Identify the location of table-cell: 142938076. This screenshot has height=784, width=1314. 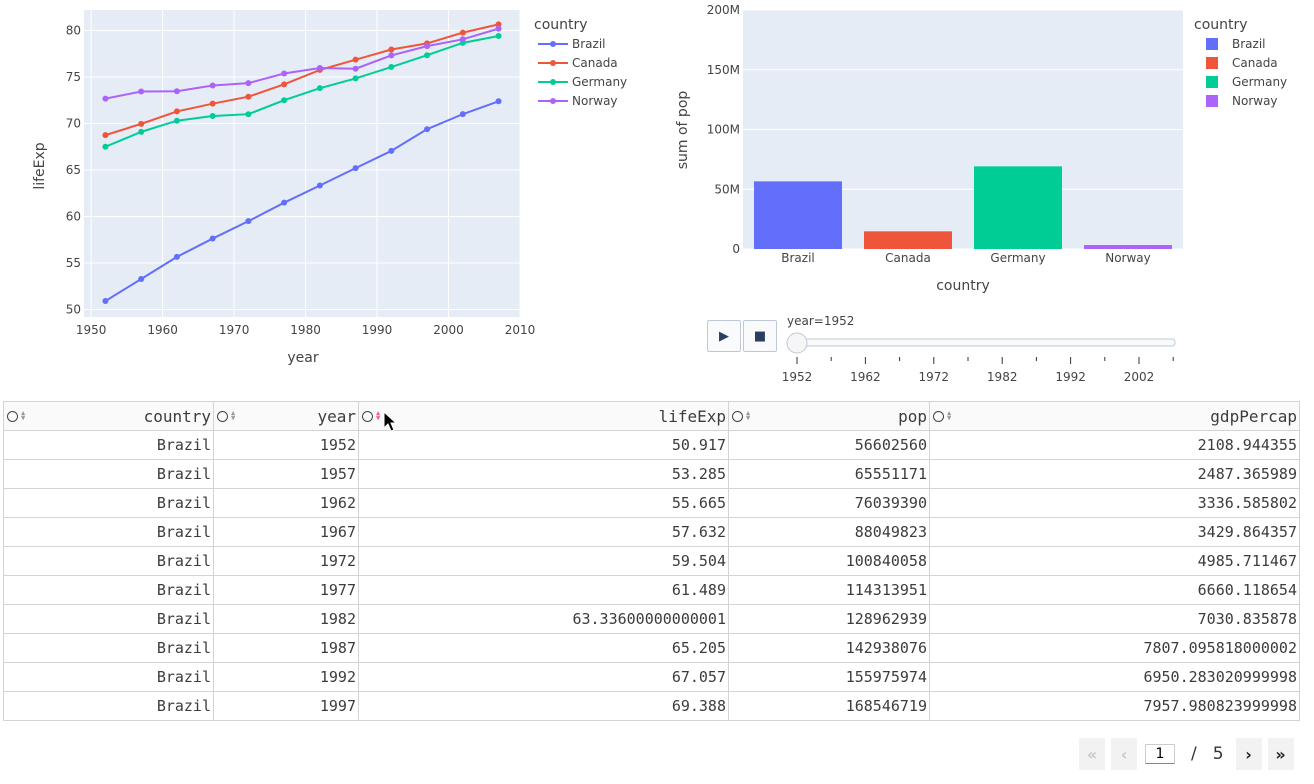
(829, 648).